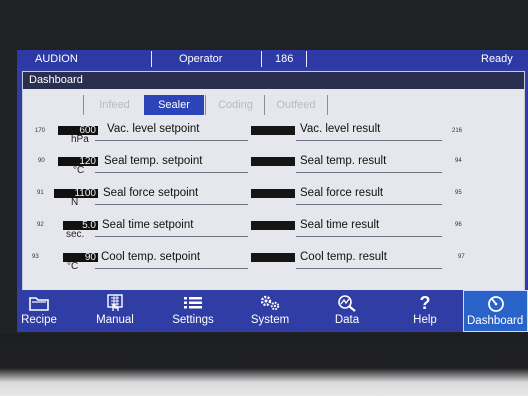 Image resolution: width=528 pixels, height=396 pixels. I want to click on folder-icon, so click(39, 303).